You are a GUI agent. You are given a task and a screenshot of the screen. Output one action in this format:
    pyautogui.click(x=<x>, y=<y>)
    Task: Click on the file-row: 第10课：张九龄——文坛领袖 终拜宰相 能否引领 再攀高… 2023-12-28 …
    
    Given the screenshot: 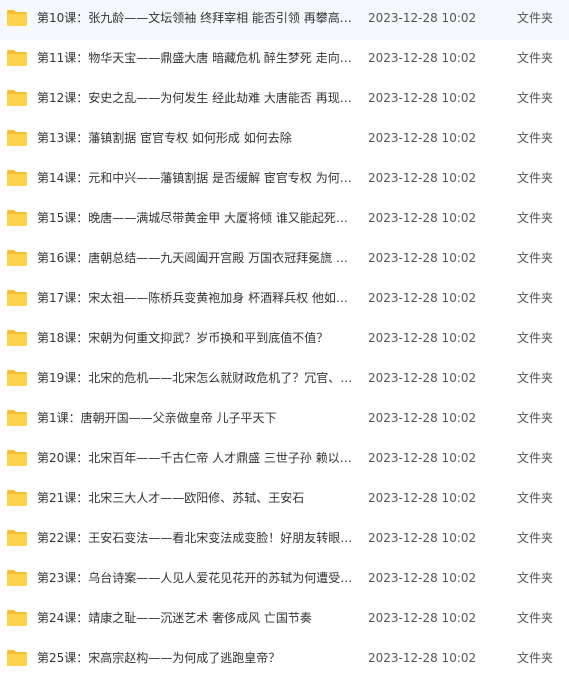 What is the action you would take?
    pyautogui.click(x=284, y=20)
    